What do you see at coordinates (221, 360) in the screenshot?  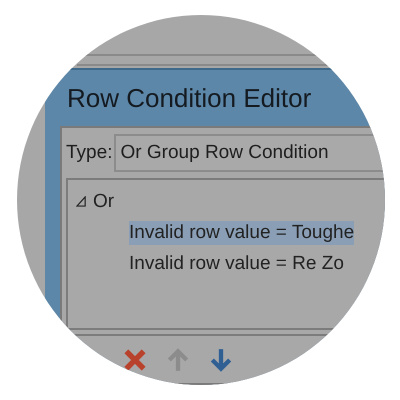 I see `down-arrow-icon` at bounding box center [221, 360].